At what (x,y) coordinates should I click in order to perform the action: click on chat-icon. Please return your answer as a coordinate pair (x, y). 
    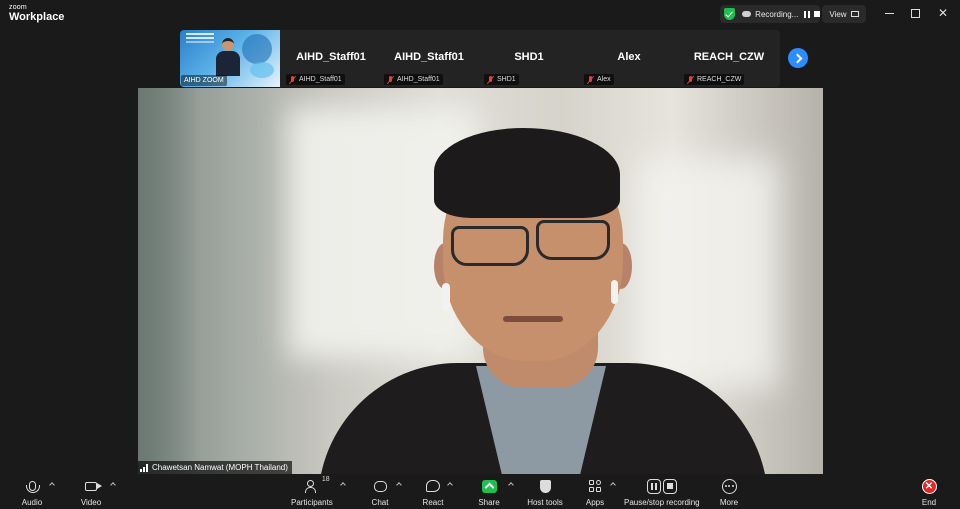
    Looking at the image, I should click on (380, 486).